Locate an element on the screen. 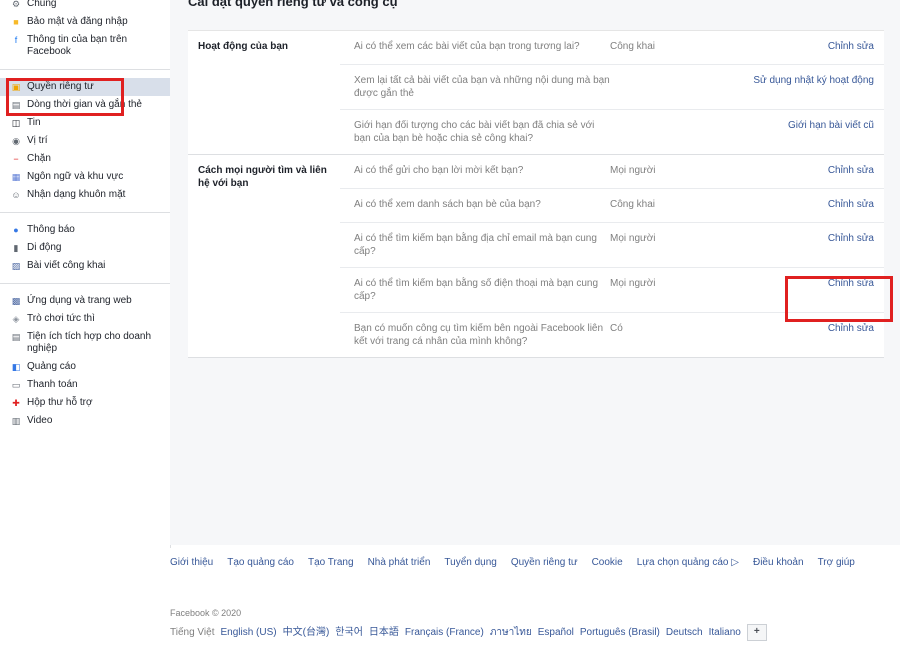  shield-icon: ■ is located at coordinates (16, 22).